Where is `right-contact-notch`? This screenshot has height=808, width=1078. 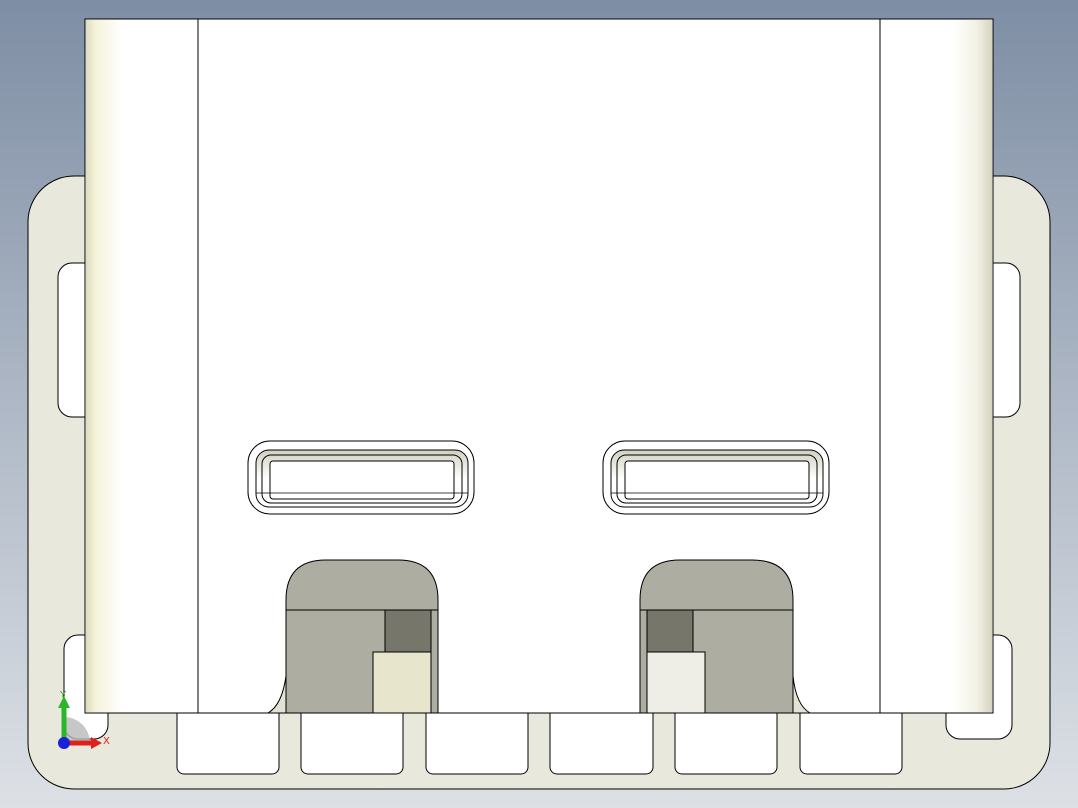
right-contact-notch is located at coordinates (725, 636).